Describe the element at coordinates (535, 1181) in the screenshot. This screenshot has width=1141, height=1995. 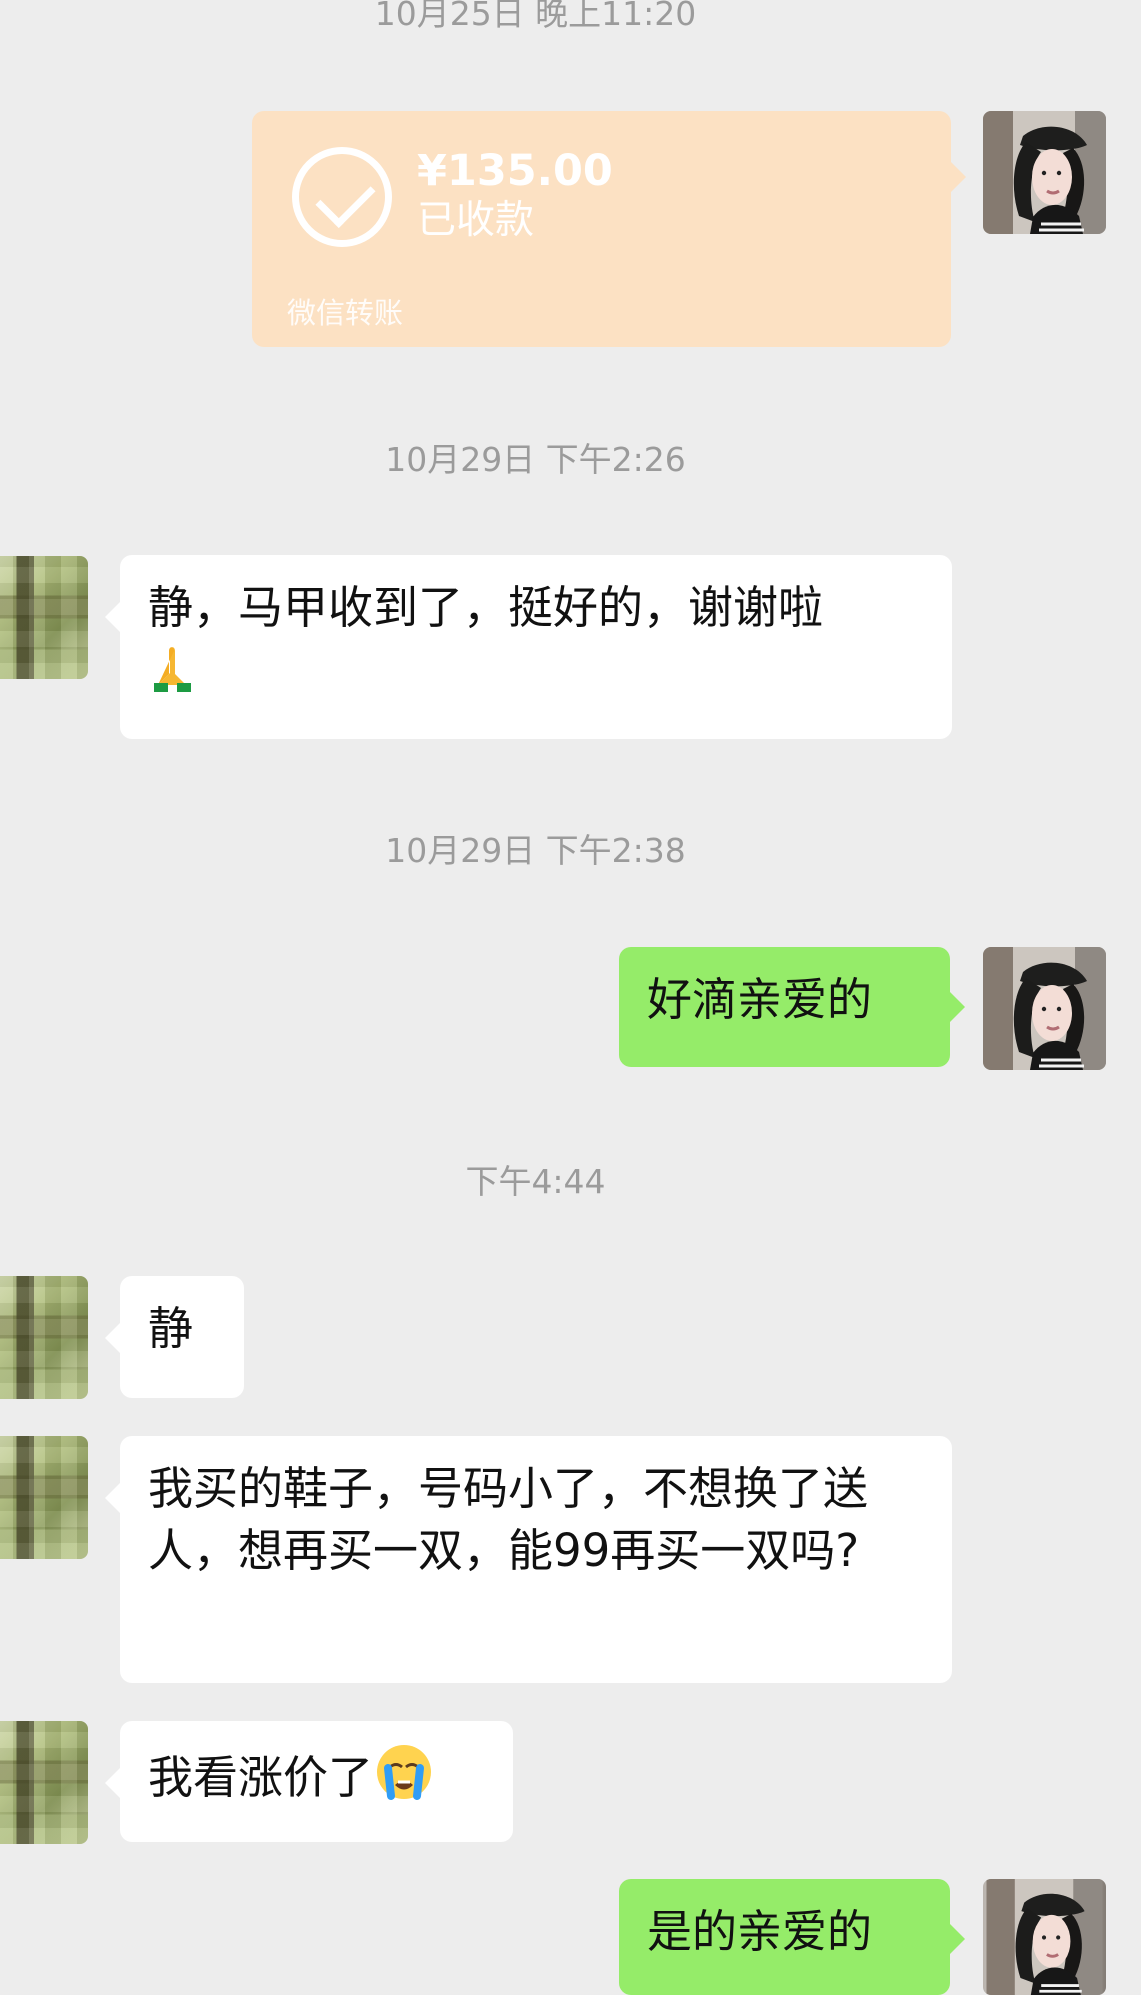
I see `timestamp-4: 下午4:44` at that location.